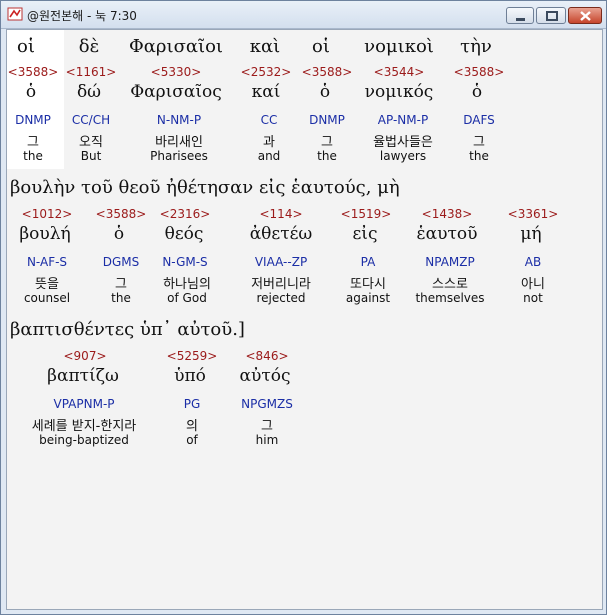  I want to click on parsing-code: AB, so click(533, 262).